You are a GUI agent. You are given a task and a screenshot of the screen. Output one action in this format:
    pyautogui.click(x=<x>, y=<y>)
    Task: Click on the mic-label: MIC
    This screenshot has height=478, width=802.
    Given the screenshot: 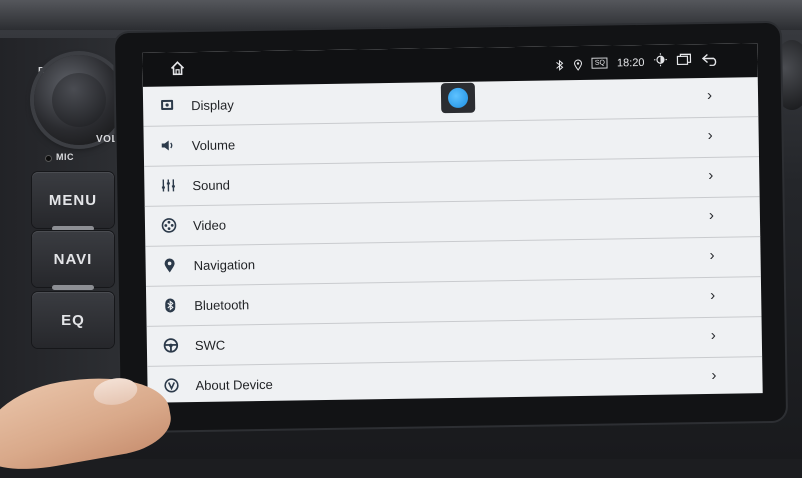 What is the action you would take?
    pyautogui.click(x=65, y=157)
    